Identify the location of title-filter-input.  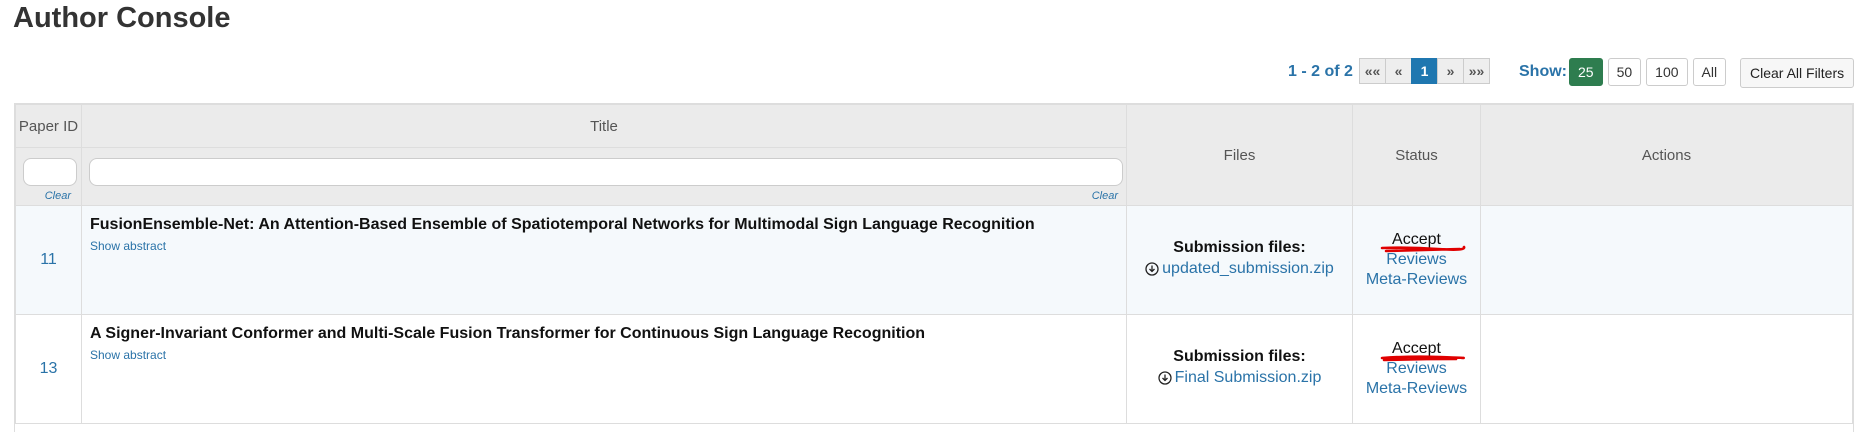
(606, 172).